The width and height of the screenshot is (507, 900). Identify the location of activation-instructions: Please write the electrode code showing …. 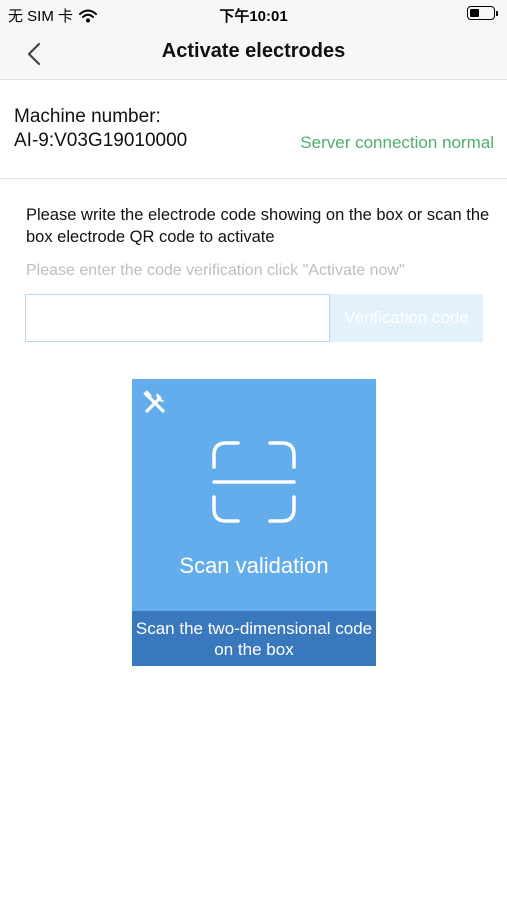
(258, 226).